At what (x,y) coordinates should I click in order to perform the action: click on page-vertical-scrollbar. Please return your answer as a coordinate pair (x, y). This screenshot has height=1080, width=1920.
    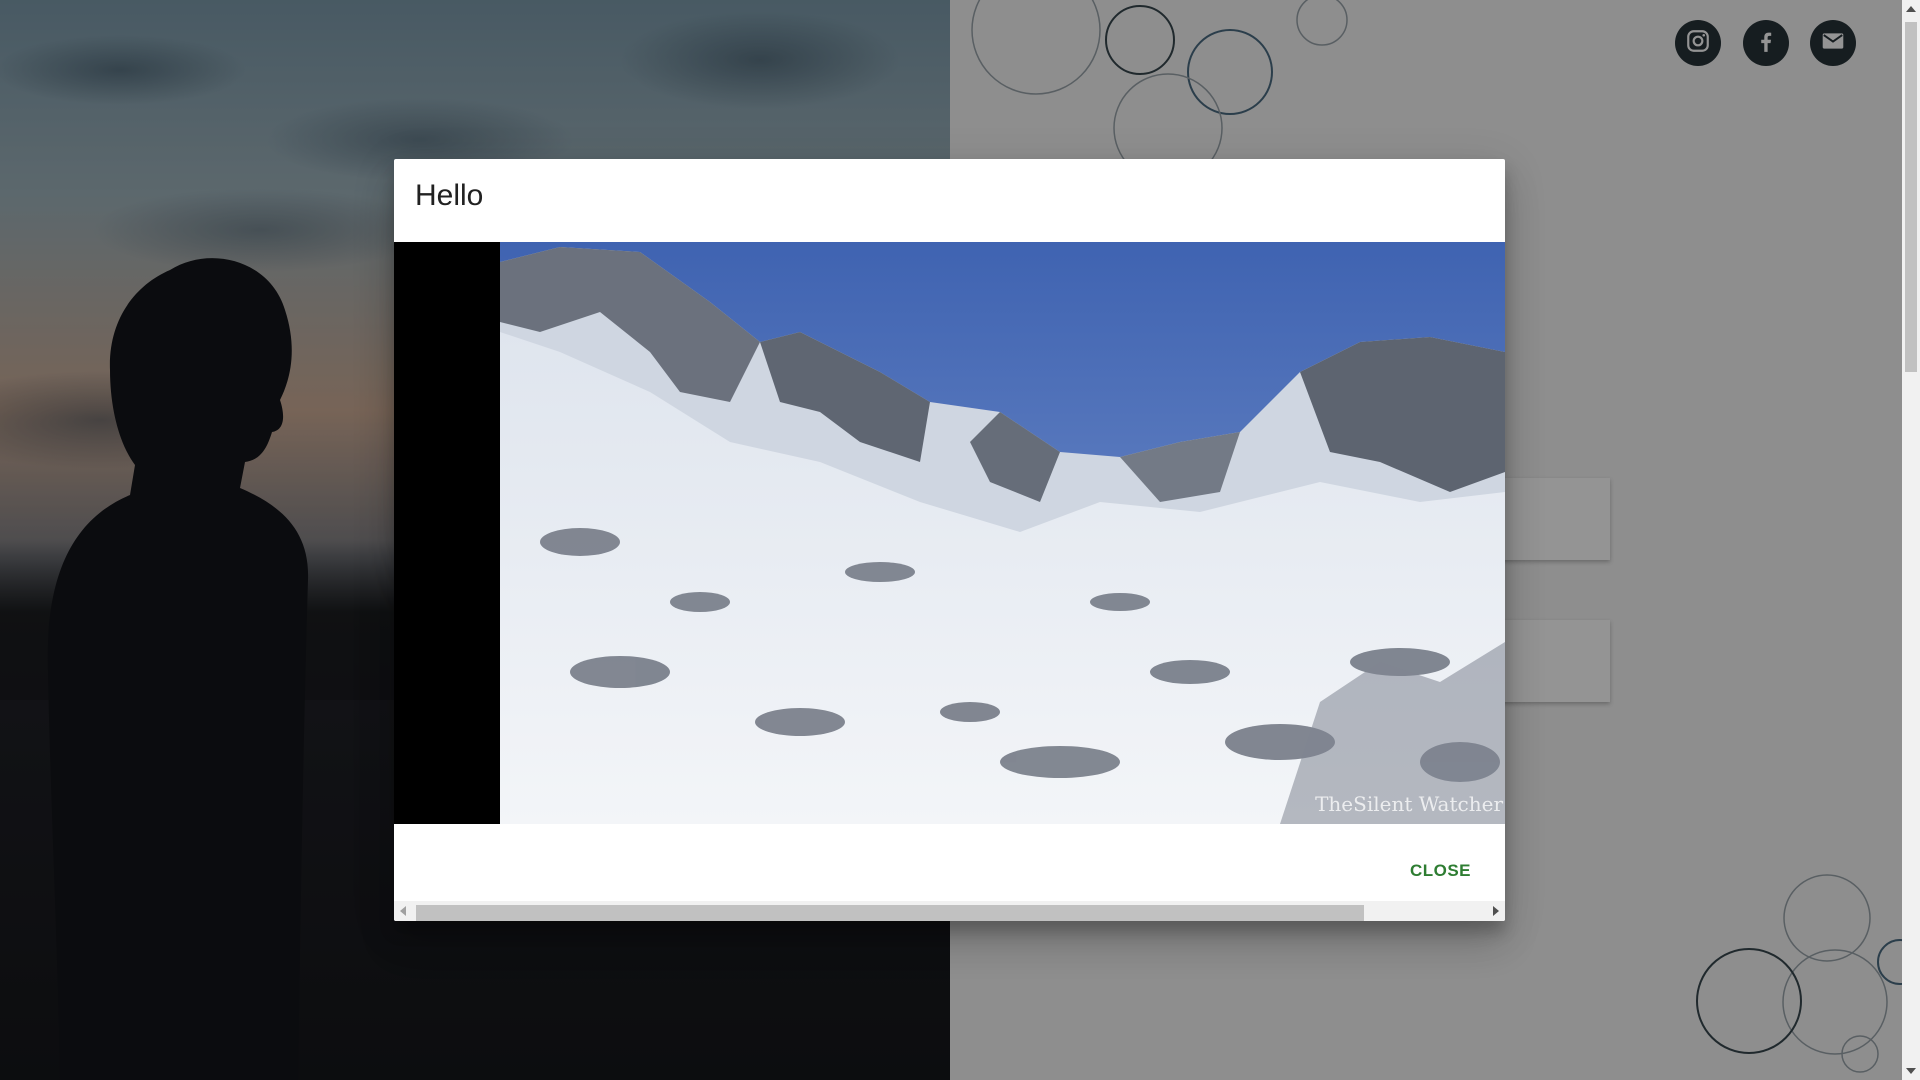
    Looking at the image, I should click on (1911, 540).